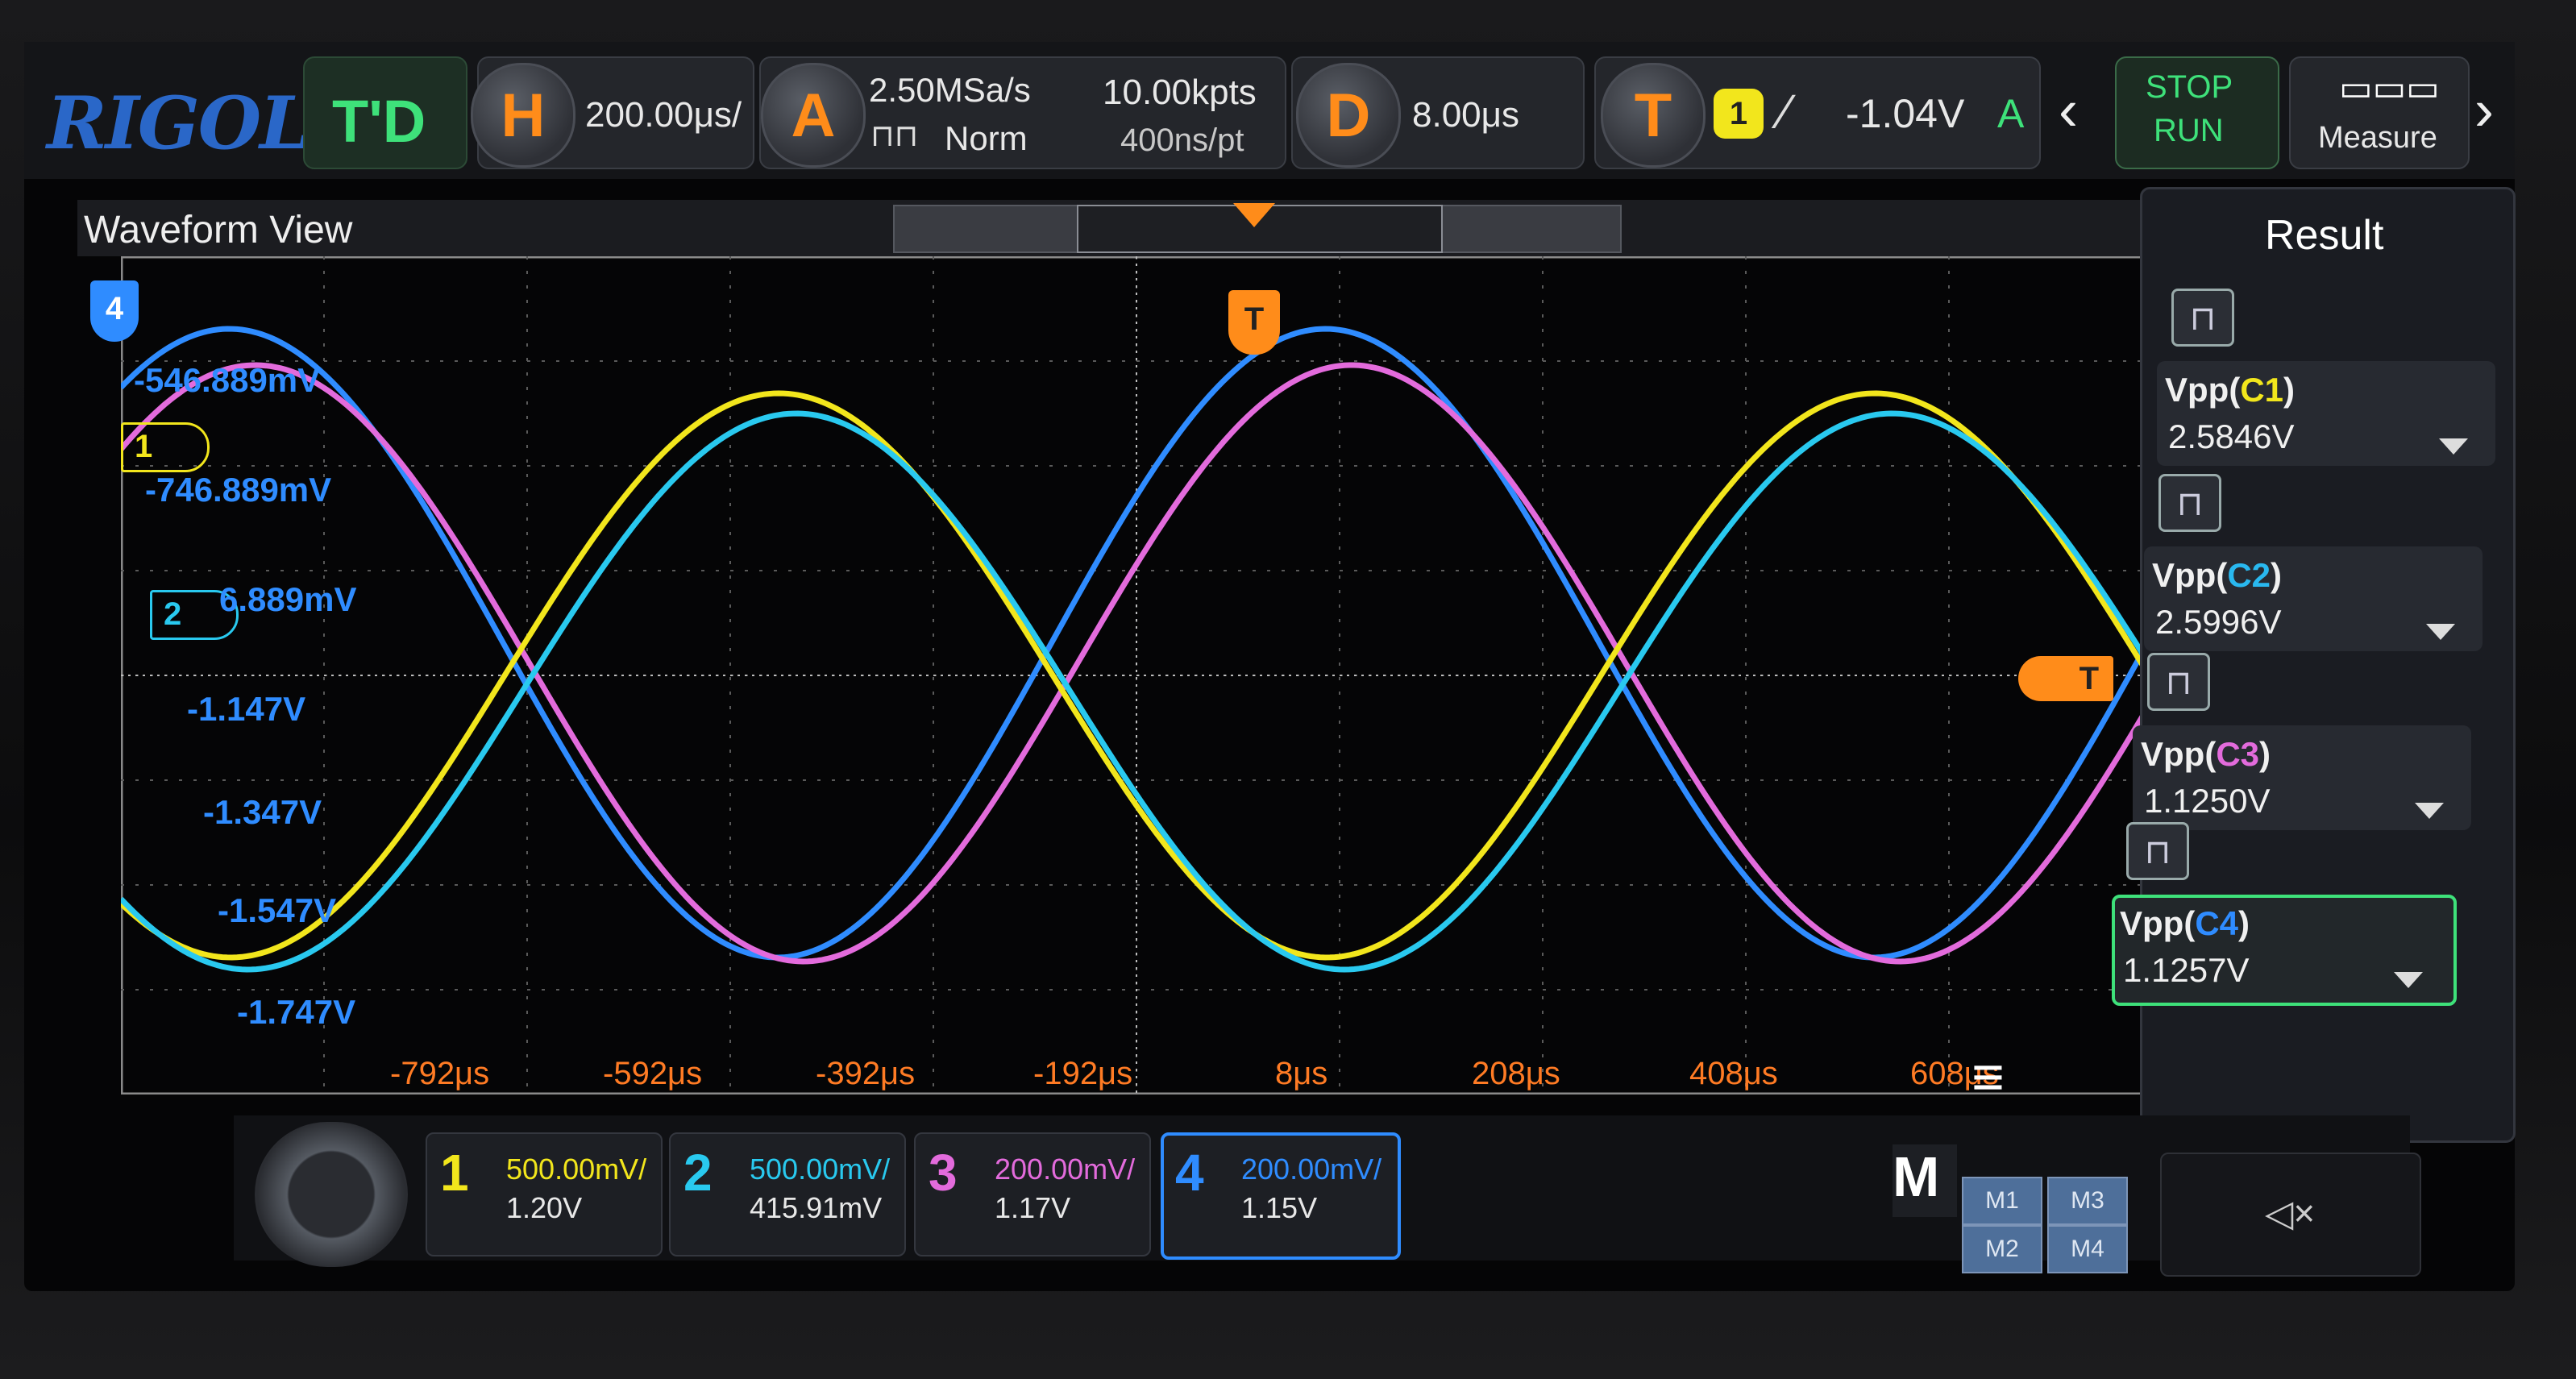 The width and height of the screenshot is (2576, 1379). Describe the element at coordinates (1785, 112) in the screenshot. I see `rising-edge-icon: ∕` at that location.